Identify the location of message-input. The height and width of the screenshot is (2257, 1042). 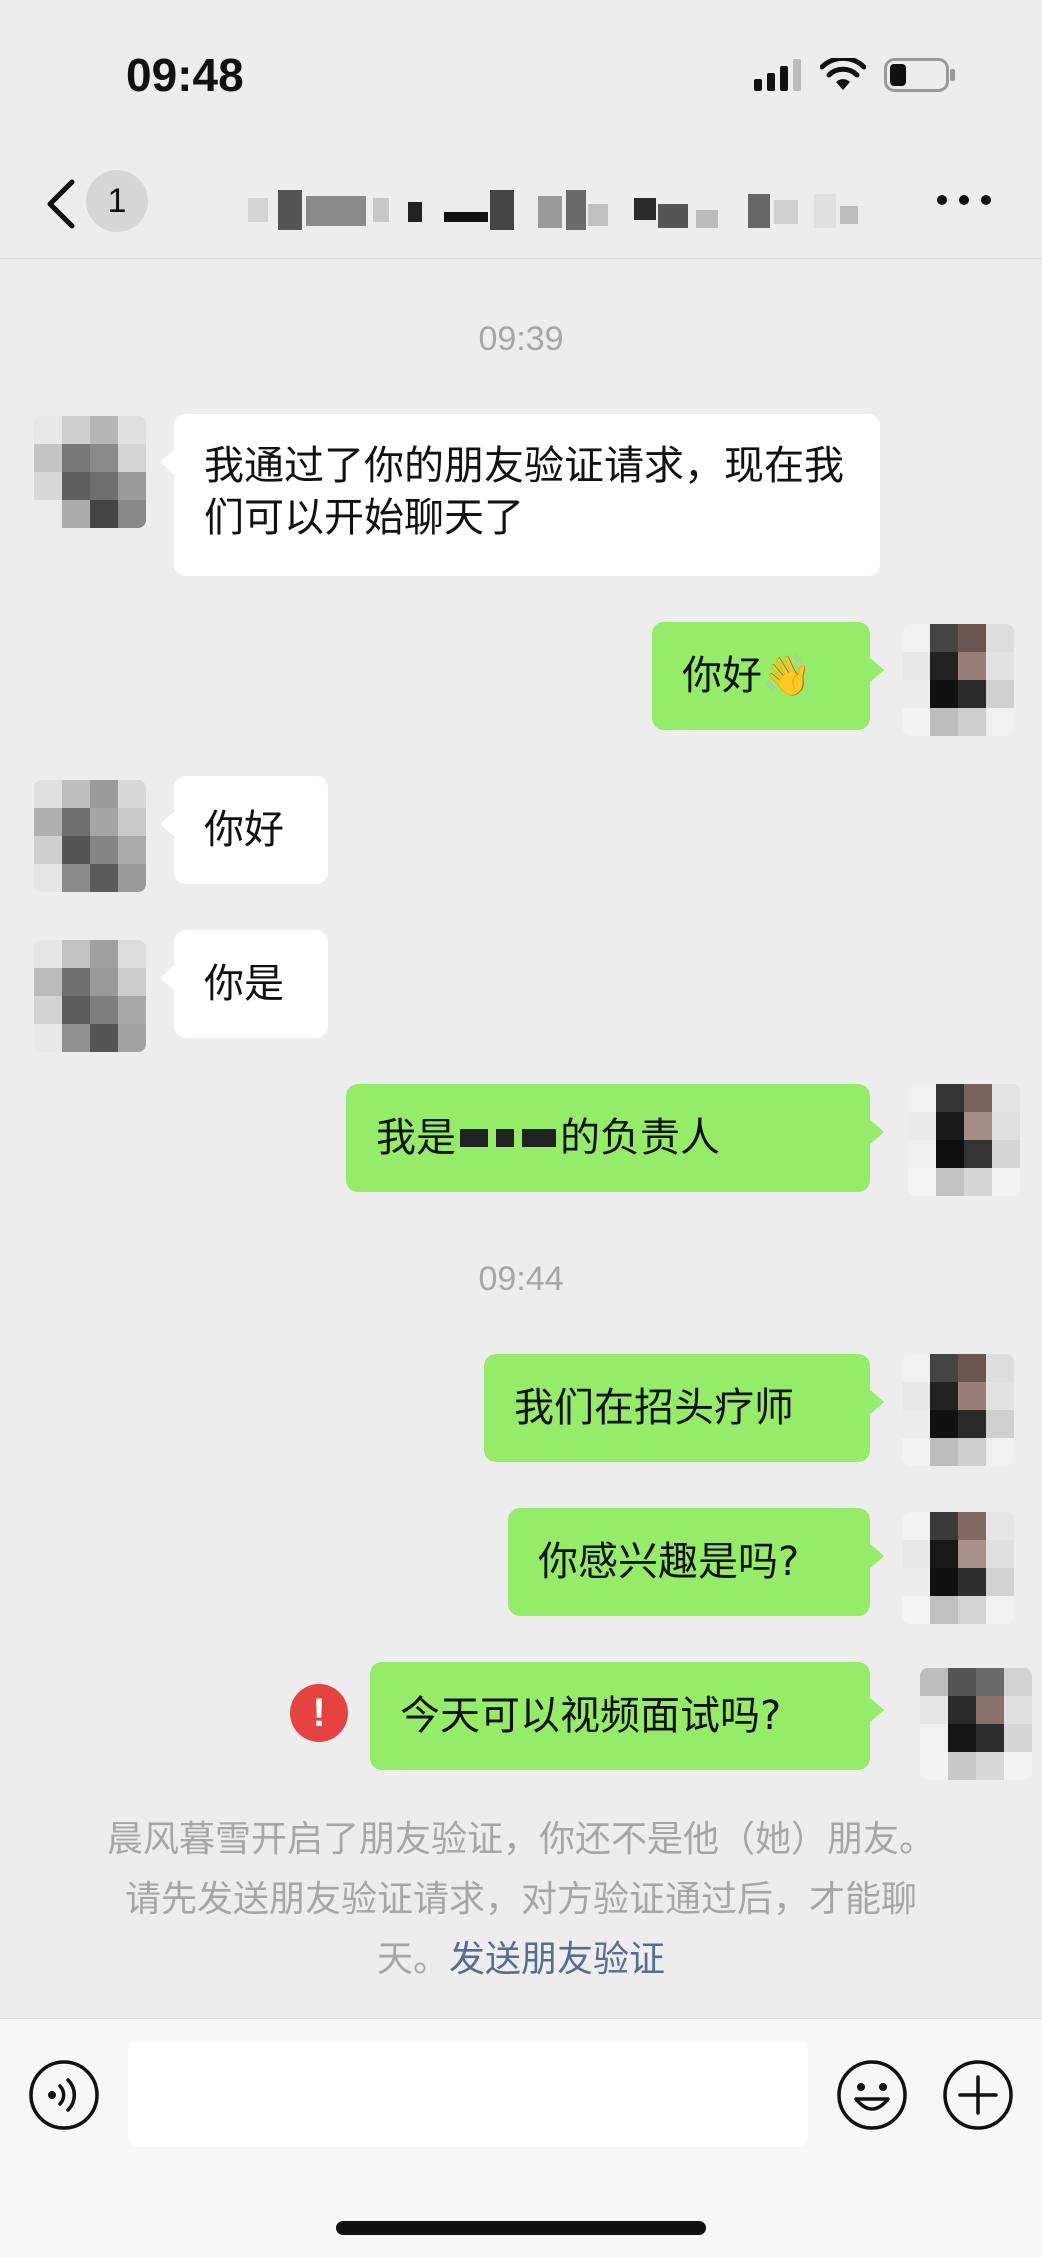
(468, 2094).